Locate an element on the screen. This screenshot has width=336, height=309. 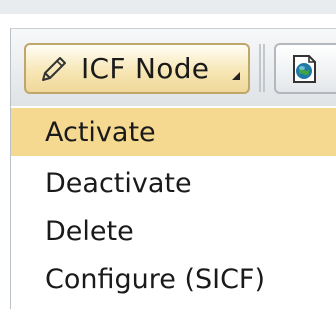
document-globe-icon is located at coordinates (304, 69).